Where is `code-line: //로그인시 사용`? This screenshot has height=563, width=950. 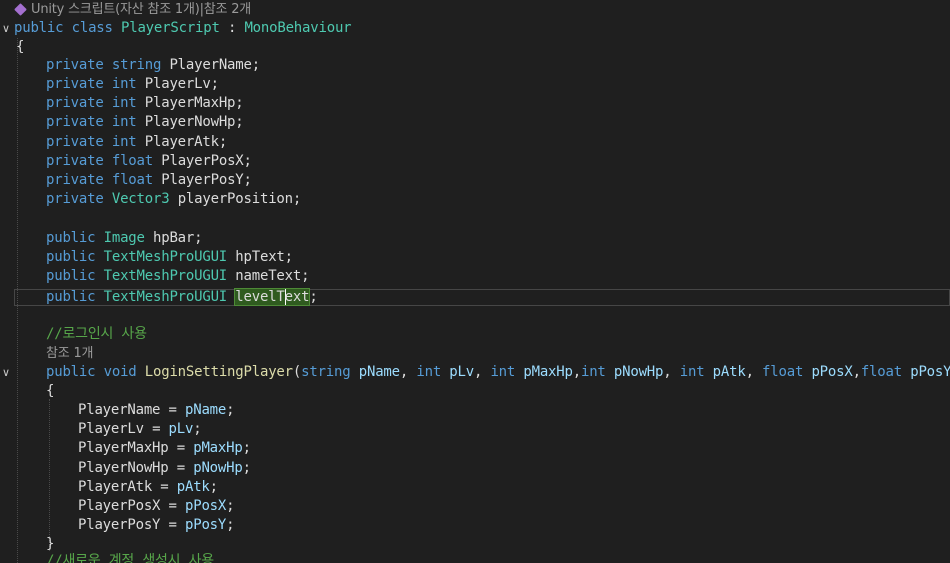
code-line: //로그인시 사용 is located at coordinates (475, 334).